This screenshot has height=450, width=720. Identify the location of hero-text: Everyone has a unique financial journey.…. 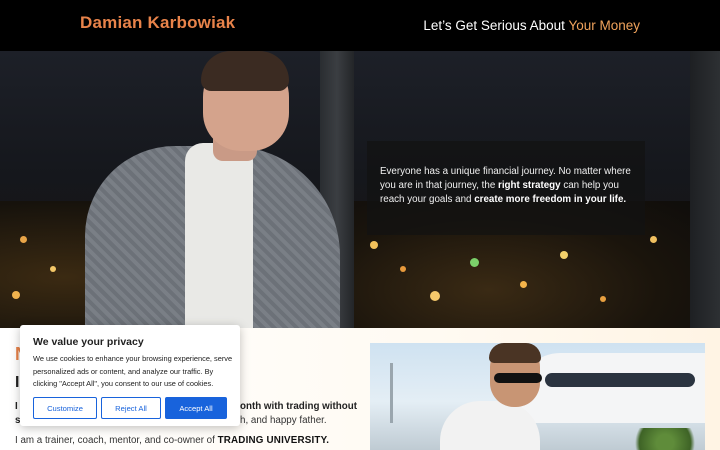
(510, 186).